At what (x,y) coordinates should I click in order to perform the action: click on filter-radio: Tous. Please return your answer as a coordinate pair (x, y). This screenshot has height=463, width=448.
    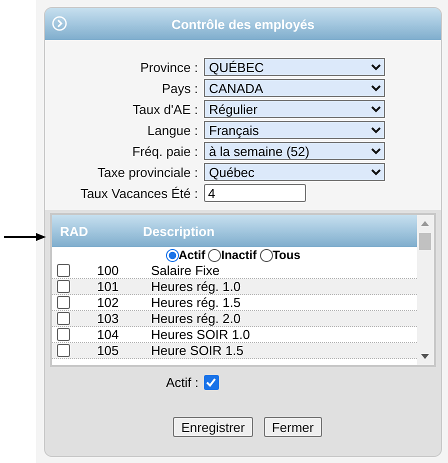
    Looking at the image, I should click on (280, 255).